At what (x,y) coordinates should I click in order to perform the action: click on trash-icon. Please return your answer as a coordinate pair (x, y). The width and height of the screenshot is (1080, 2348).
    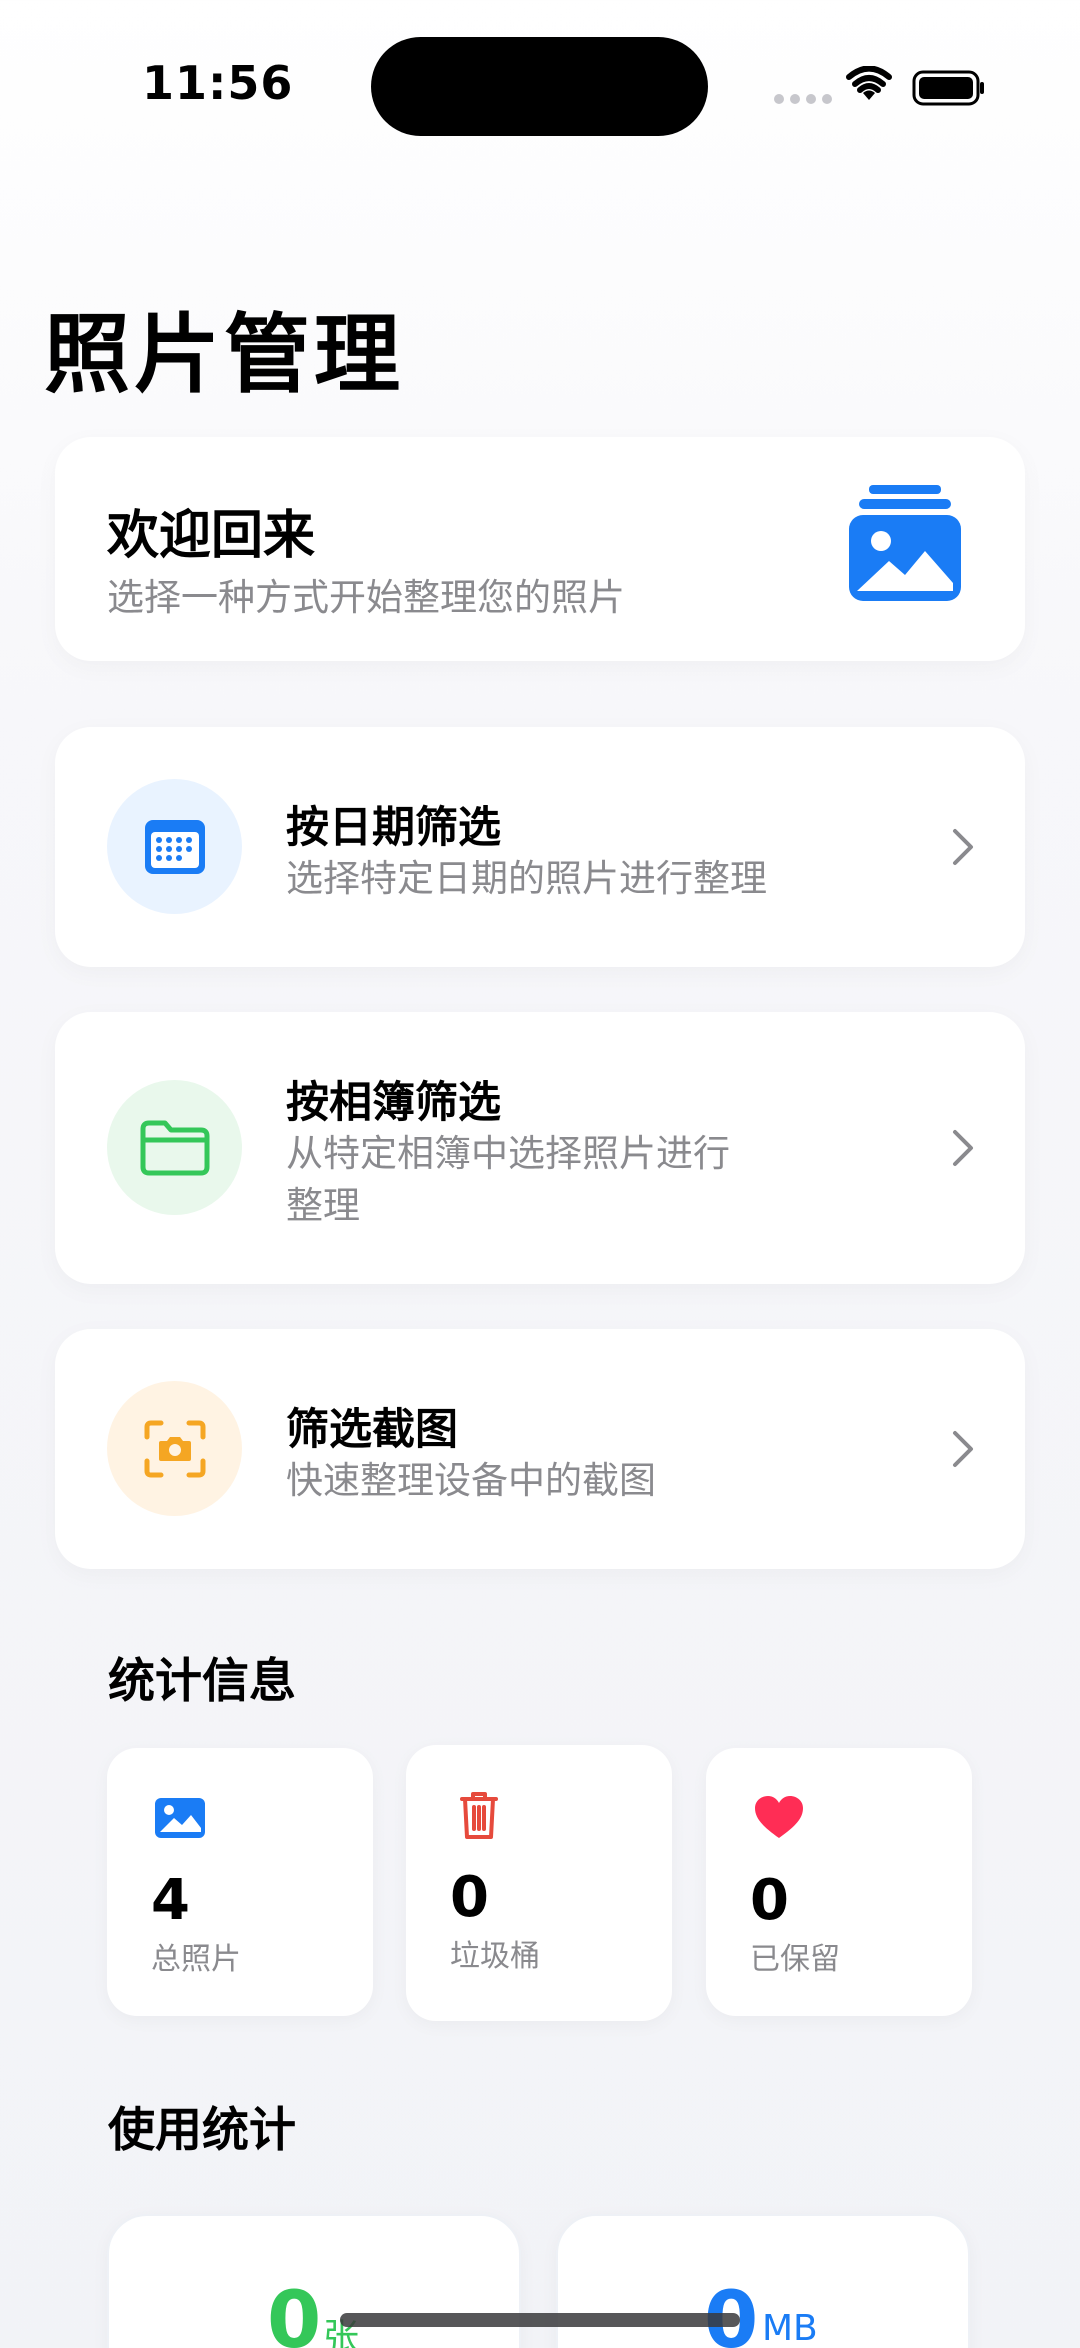
    Looking at the image, I should click on (479, 1815).